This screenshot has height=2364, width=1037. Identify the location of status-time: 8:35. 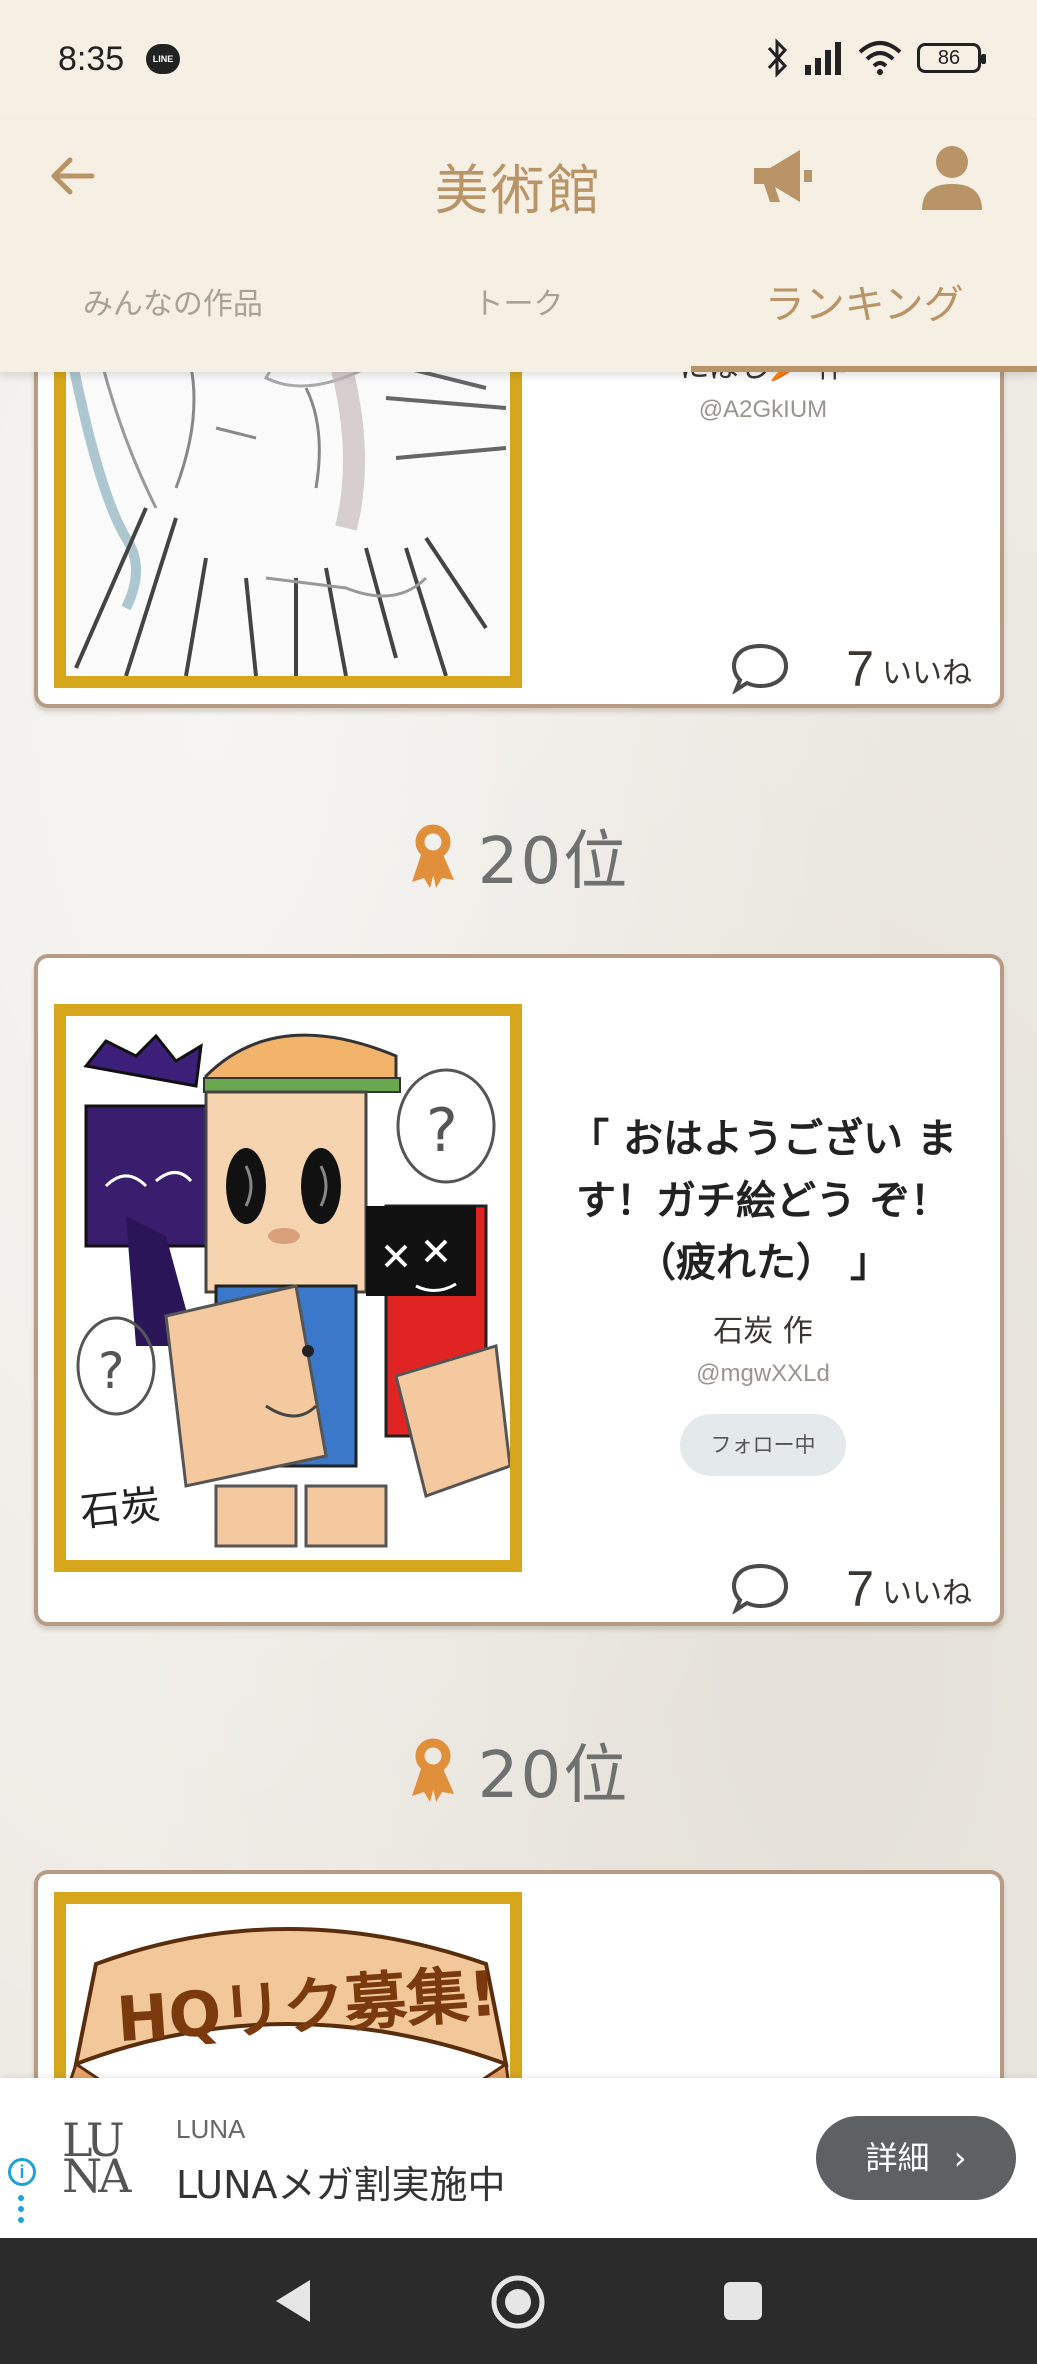
(91, 59).